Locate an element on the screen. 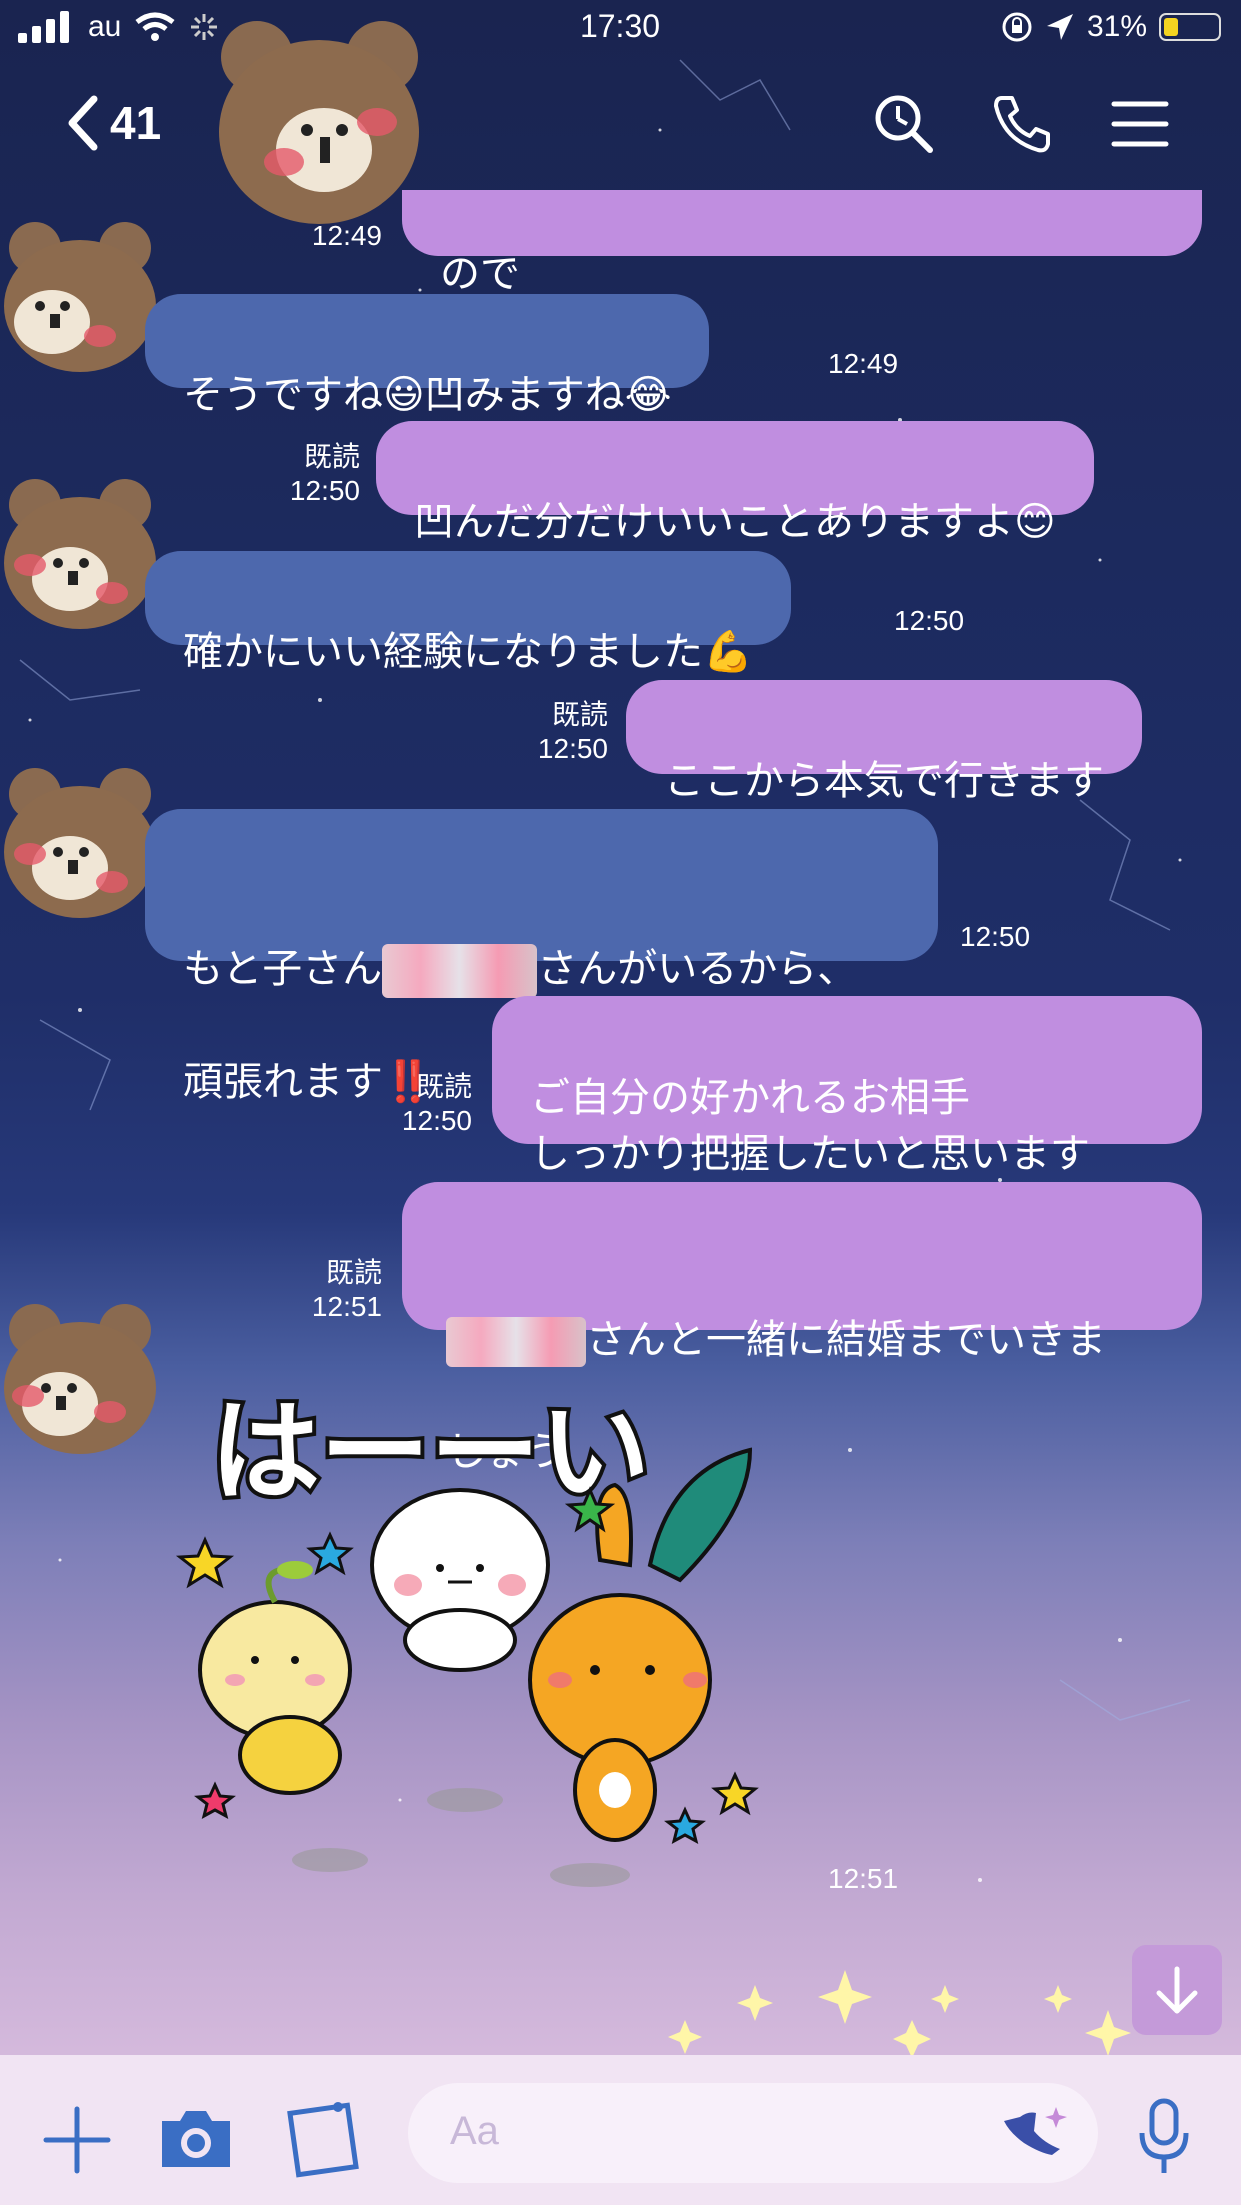 Image resolution: width=1241 pixels, height=2205 pixels. yellow-character-icon is located at coordinates (275, 1678).